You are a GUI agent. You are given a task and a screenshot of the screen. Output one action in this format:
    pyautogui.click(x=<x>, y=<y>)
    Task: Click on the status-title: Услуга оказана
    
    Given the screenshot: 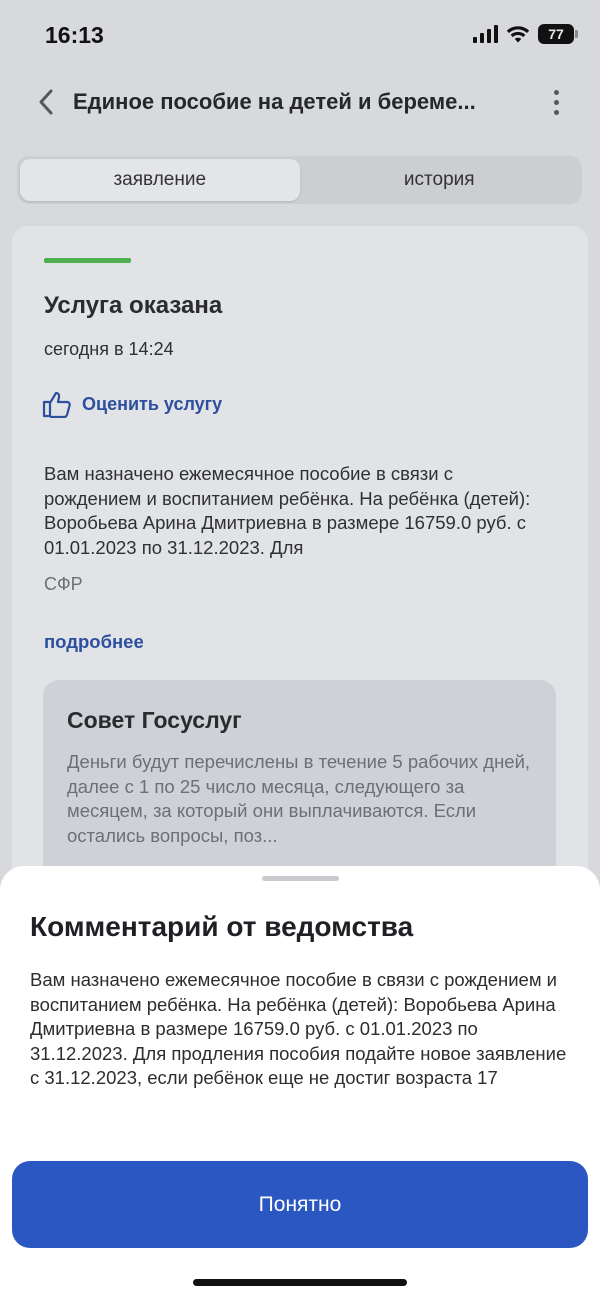 What is the action you would take?
    pyautogui.click(x=133, y=305)
    